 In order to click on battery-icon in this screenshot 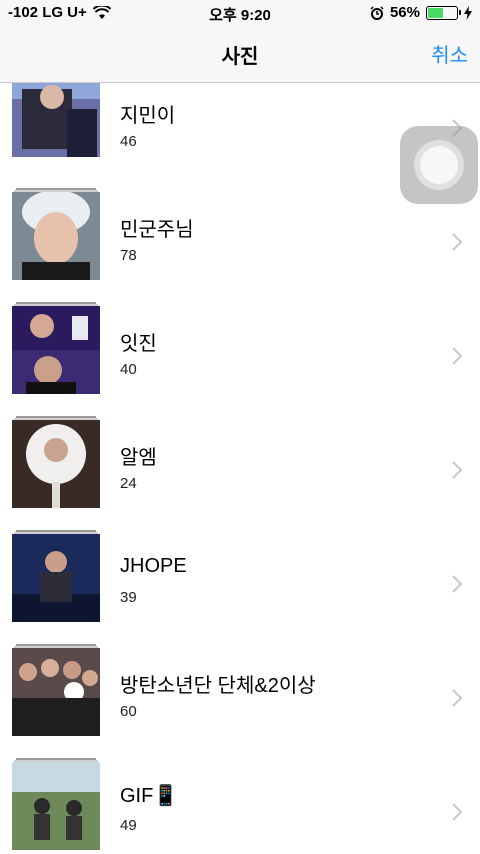, I will do `click(443, 12)`.